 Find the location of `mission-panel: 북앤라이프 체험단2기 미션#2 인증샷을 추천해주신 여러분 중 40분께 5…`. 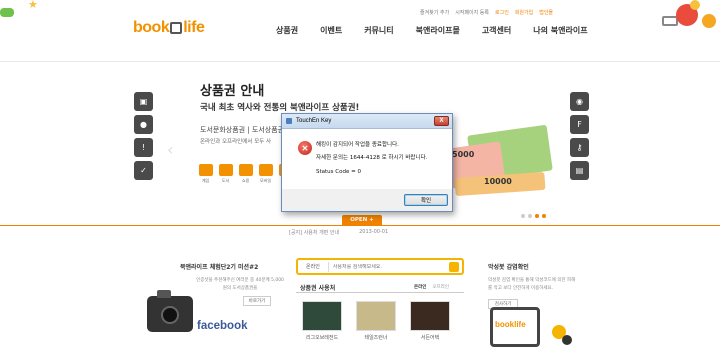

mission-panel: 북앤라이프 체험단2기 미션#2 인증샷을 추천해주신 여러분 중 40분께 5… is located at coordinates (216, 289).